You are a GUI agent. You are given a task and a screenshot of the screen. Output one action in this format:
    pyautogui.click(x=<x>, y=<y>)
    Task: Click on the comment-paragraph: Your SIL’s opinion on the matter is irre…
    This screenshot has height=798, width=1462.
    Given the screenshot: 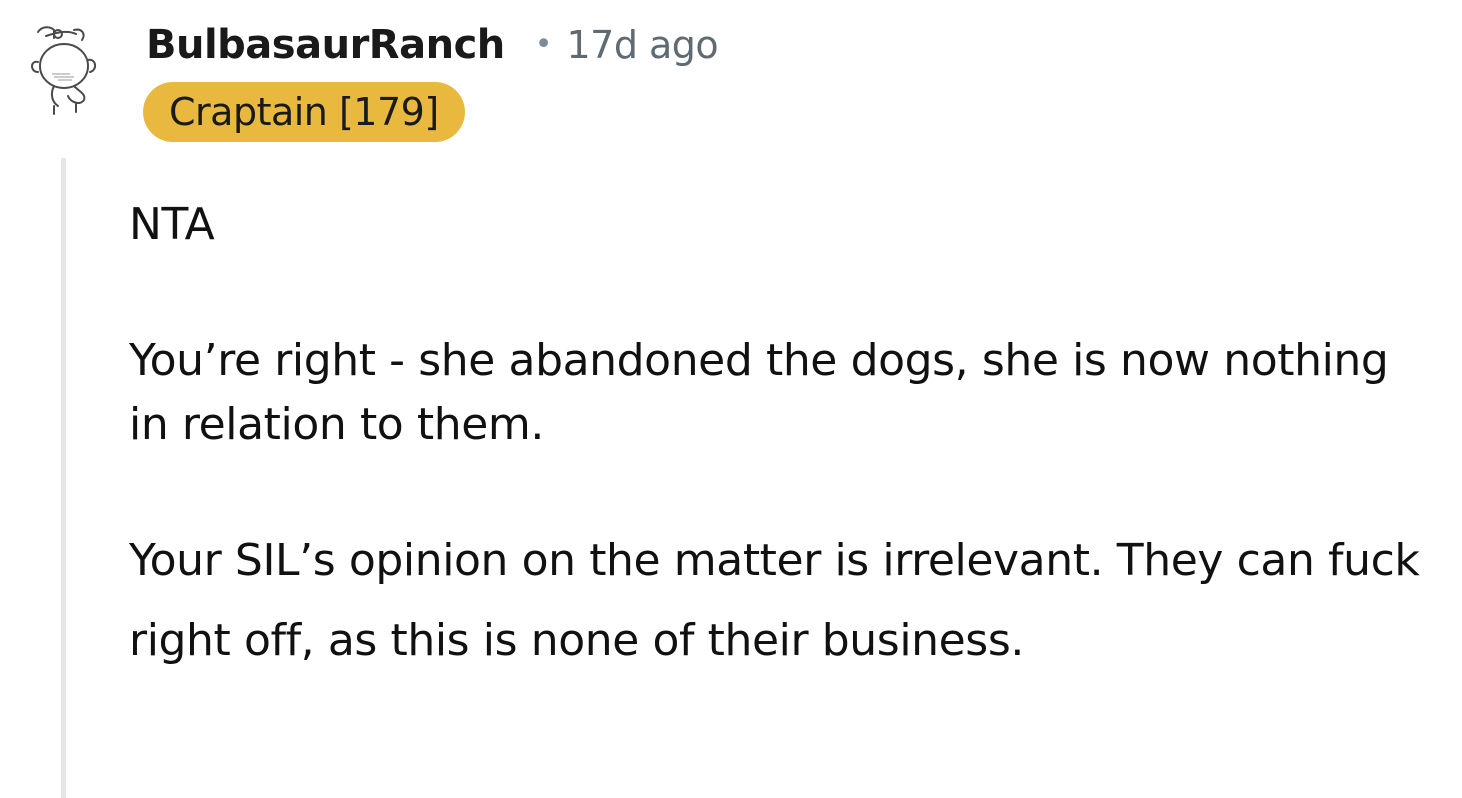 What is the action you would take?
    pyautogui.click(x=774, y=600)
    